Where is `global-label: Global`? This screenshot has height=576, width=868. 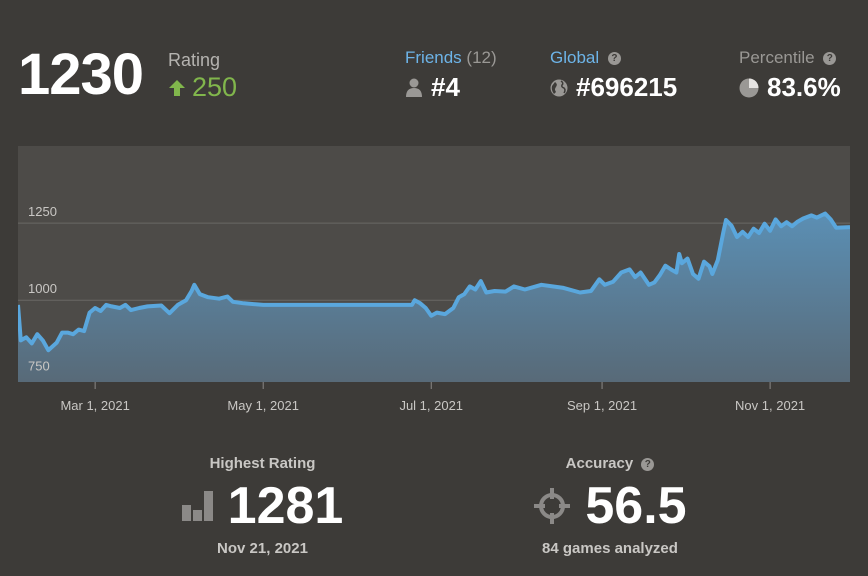 global-label: Global is located at coordinates (574, 57).